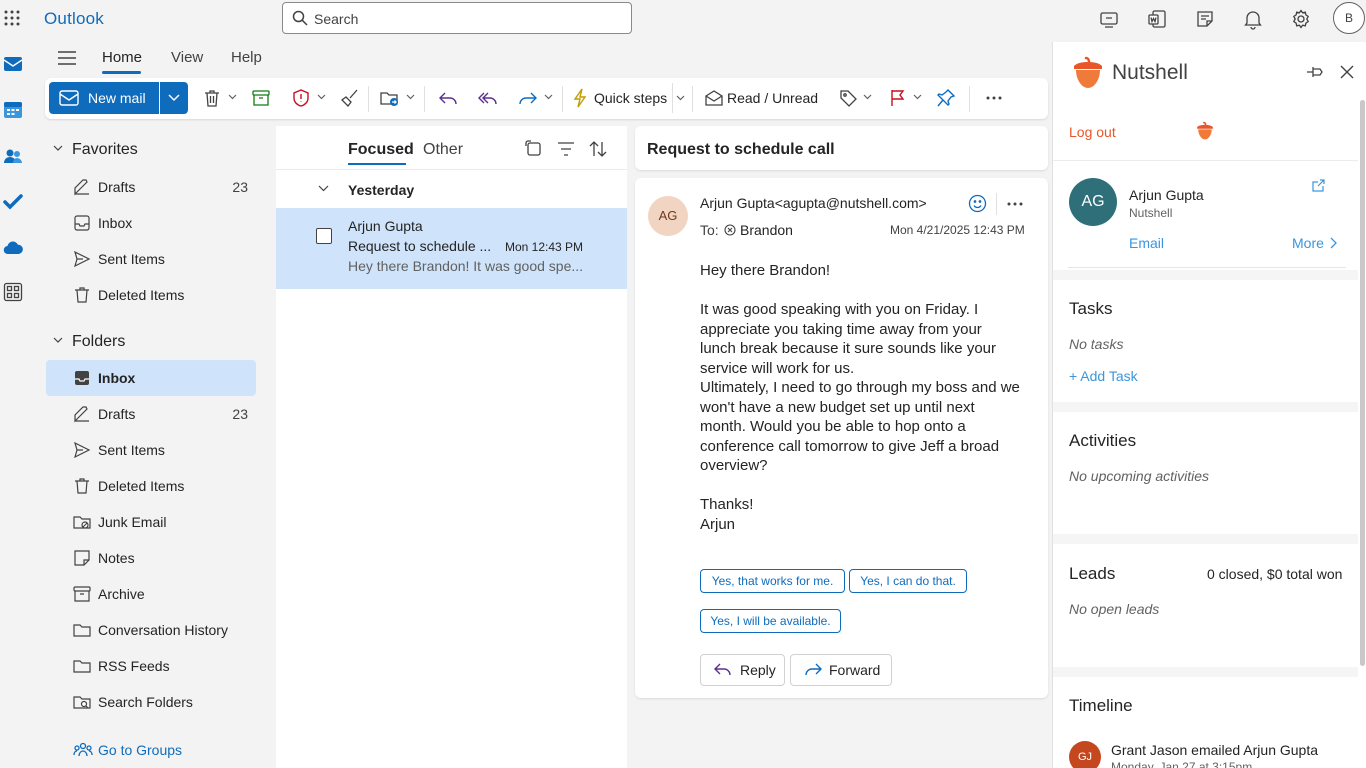 This screenshot has width=1366, height=768. What do you see at coordinates (1318, 186) in the screenshot?
I see `open-external-icon` at bounding box center [1318, 186].